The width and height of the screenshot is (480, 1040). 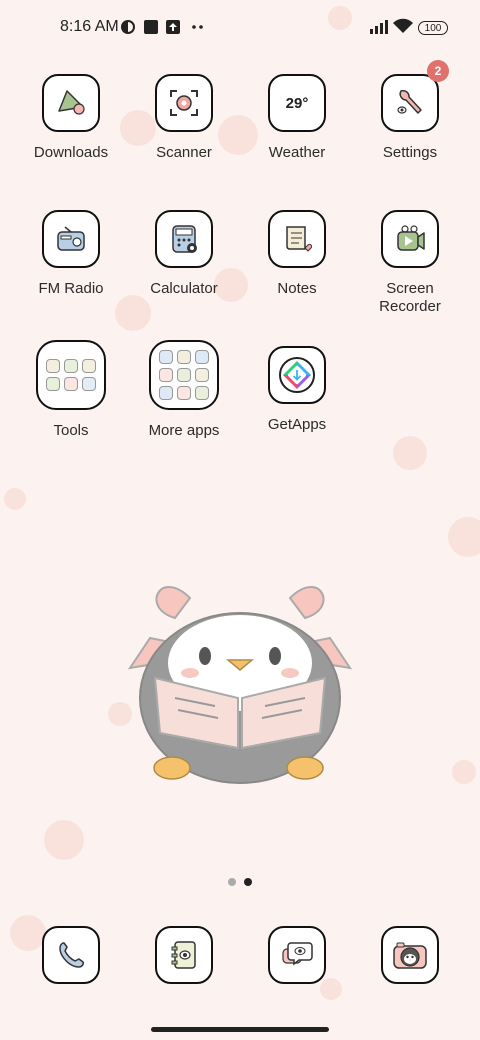 I want to click on contacts-icon, so click(x=184, y=955).